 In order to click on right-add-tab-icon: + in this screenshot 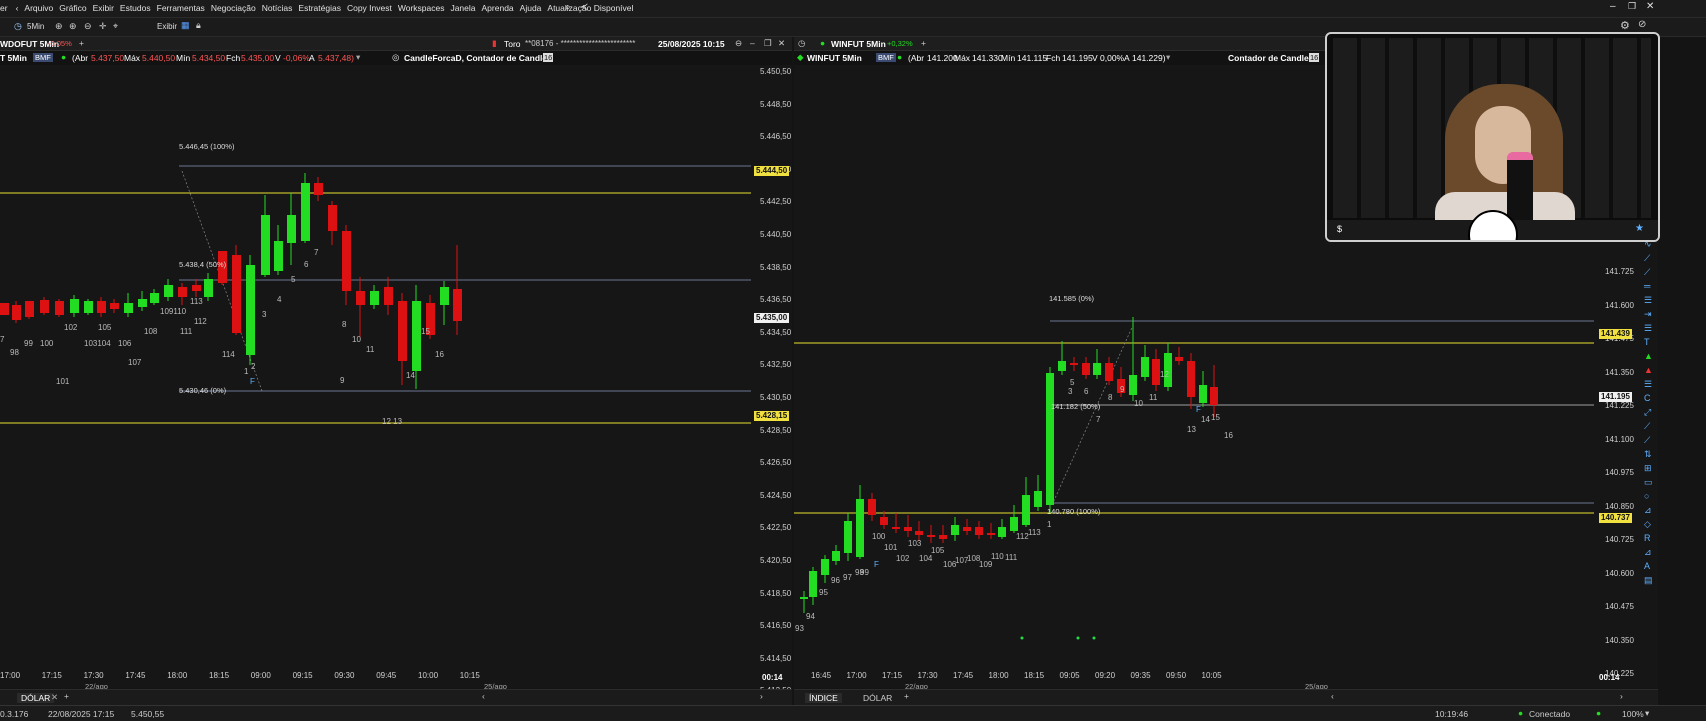, I will do `click(923, 43)`.